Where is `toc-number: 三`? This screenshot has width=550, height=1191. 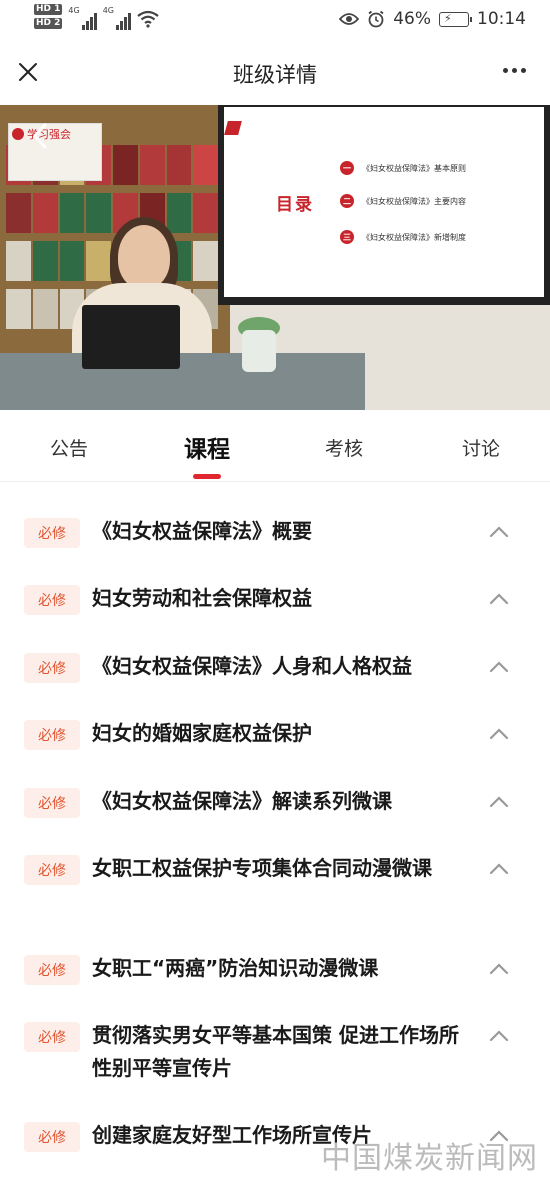 toc-number: 三 is located at coordinates (347, 237).